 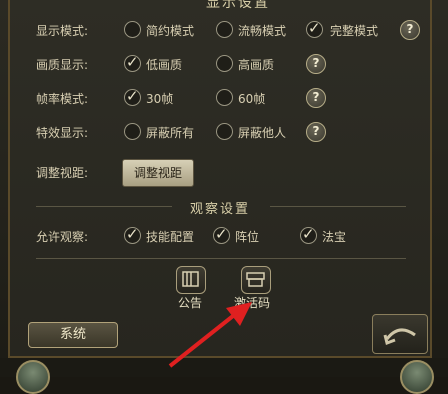 What do you see at coordinates (62, 237) in the screenshot?
I see `observe-label: 允许观察:` at bounding box center [62, 237].